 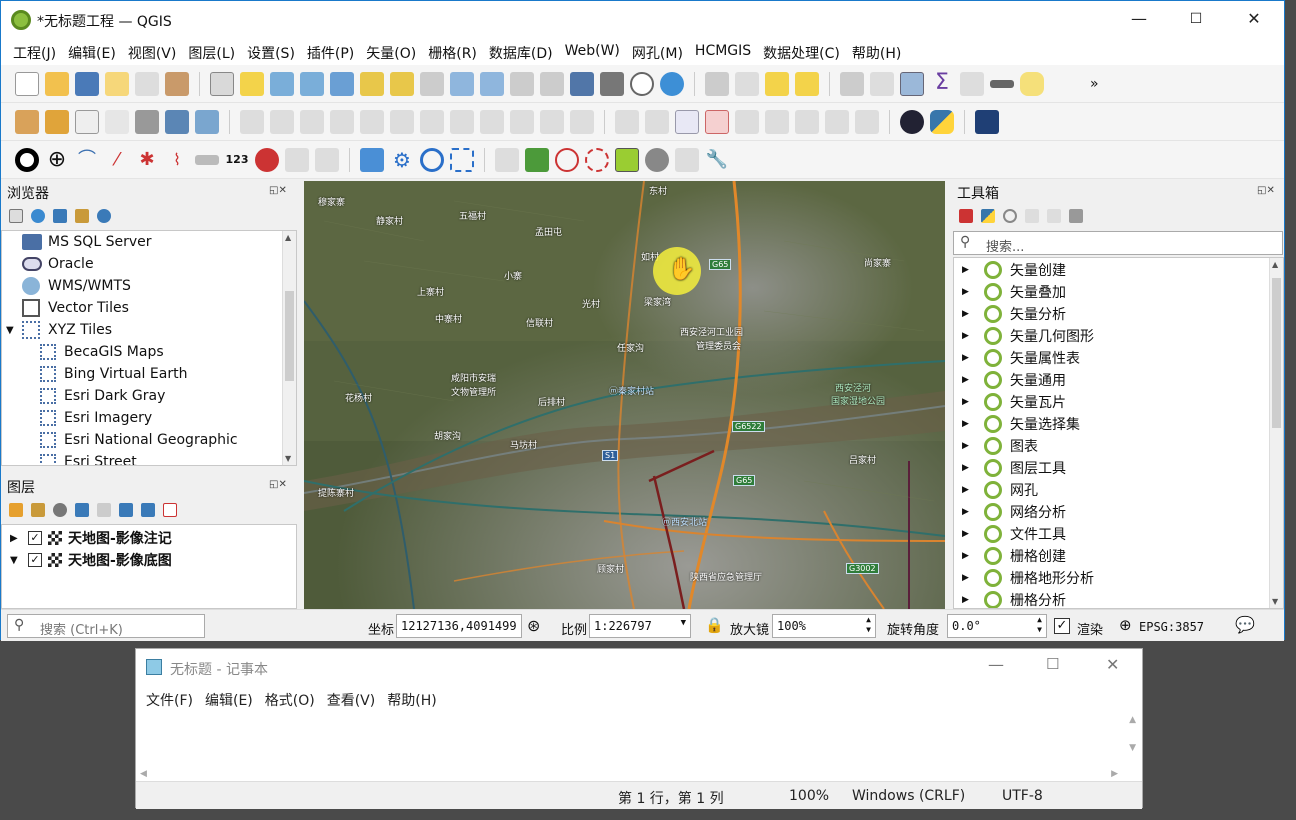 What do you see at coordinates (177, 121) in the screenshot?
I see `add-wms-icon` at bounding box center [177, 121].